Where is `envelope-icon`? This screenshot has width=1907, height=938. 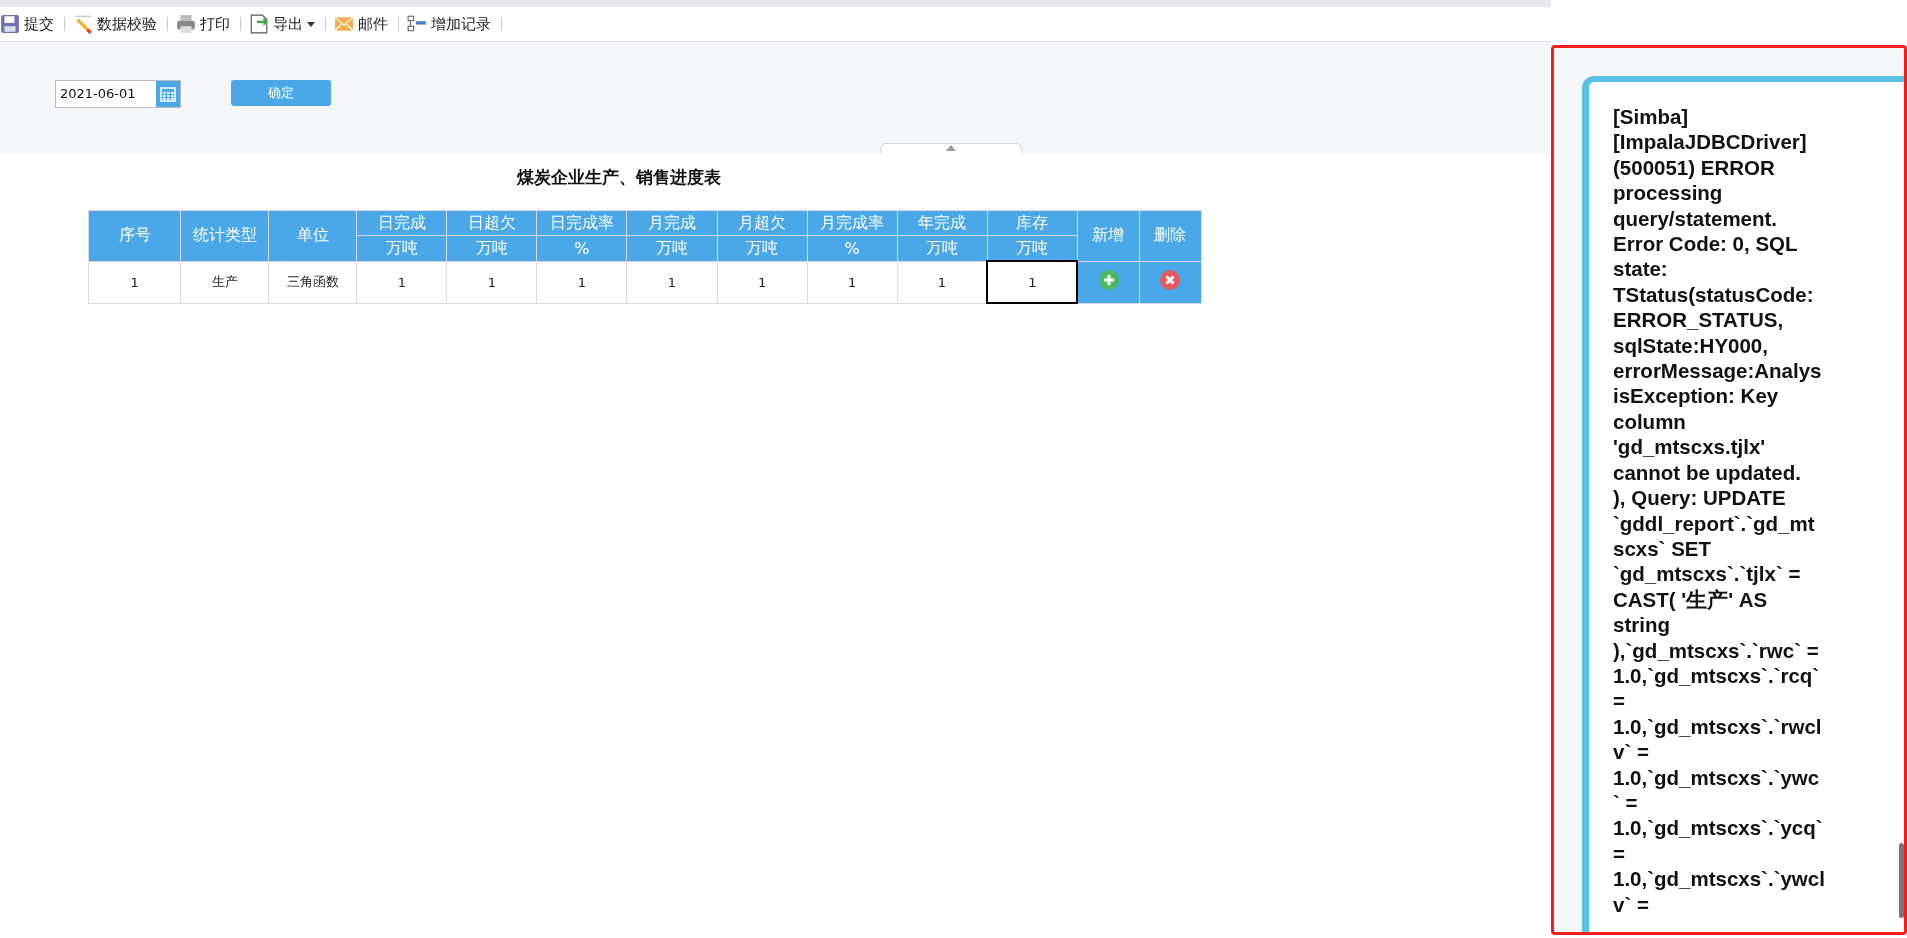 envelope-icon is located at coordinates (344, 24).